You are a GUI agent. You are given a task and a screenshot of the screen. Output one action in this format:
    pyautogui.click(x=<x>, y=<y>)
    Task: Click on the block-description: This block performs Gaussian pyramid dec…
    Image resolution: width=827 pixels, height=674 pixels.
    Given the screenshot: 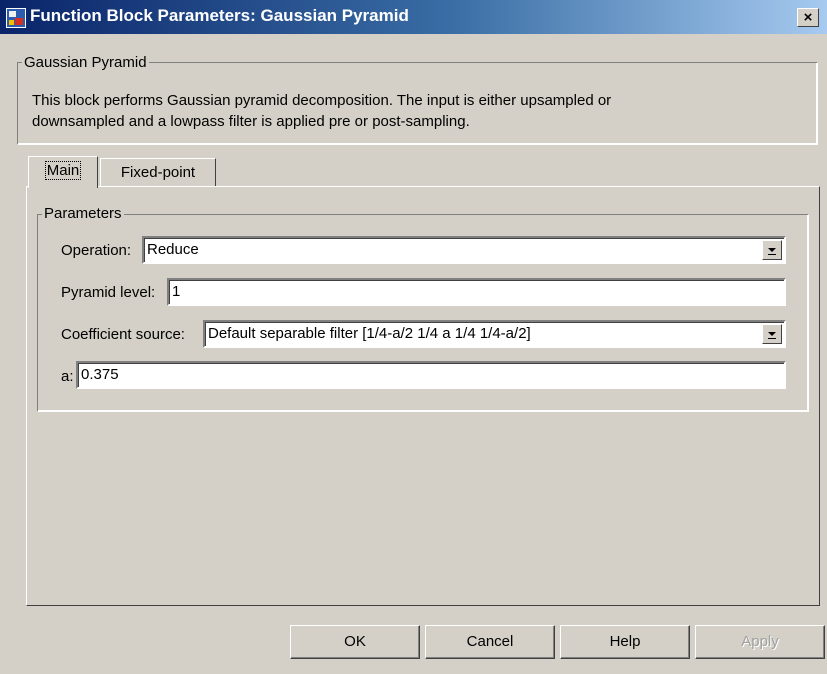 What is the action you would take?
    pyautogui.click(x=412, y=111)
    